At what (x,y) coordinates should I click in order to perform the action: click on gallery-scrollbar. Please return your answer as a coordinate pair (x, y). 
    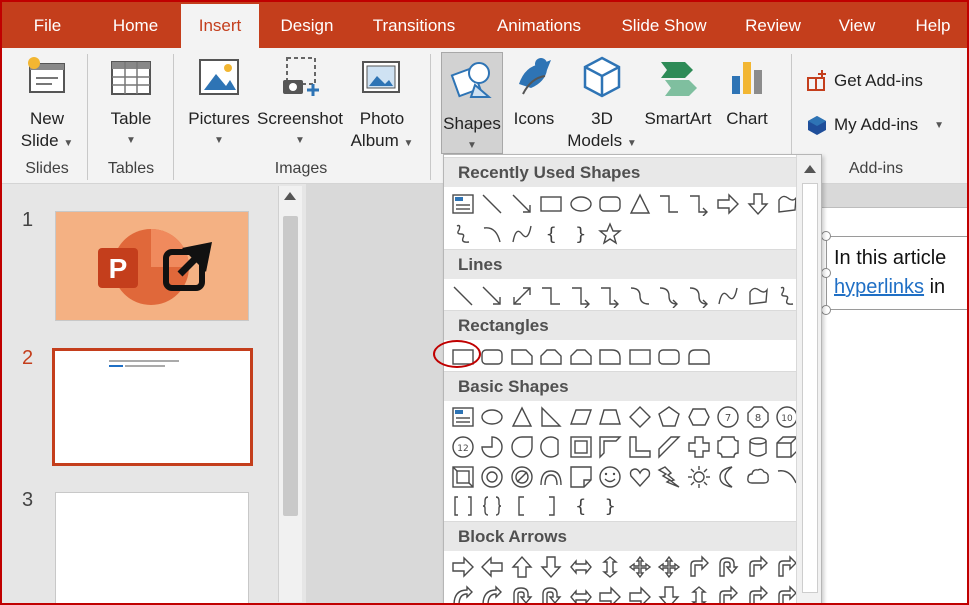
    Looking at the image, I should click on (808, 379).